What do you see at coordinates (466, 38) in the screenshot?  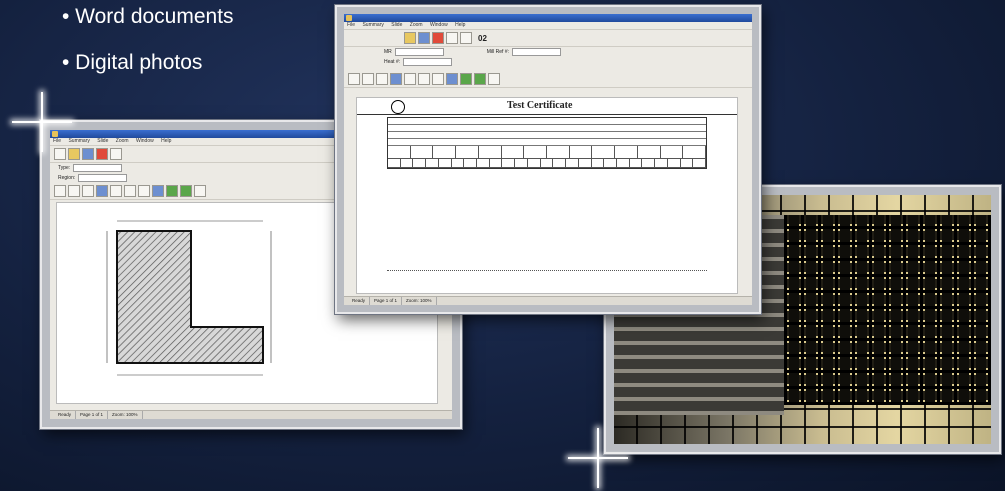 I see `record-icon` at bounding box center [466, 38].